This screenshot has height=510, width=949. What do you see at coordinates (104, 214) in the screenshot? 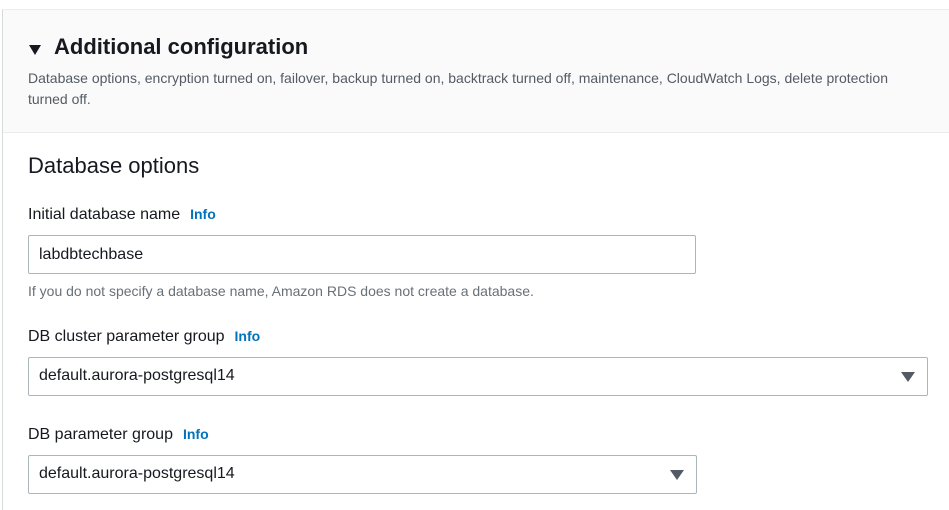
I see `initial-database-name-label-text: Initial database name` at bounding box center [104, 214].